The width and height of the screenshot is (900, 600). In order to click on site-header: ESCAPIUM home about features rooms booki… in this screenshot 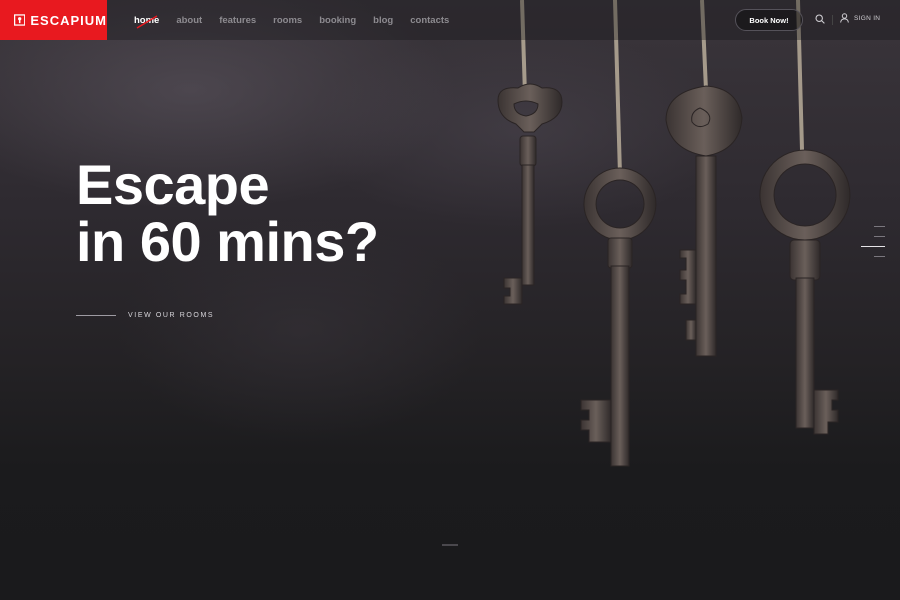, I will do `click(450, 20)`.